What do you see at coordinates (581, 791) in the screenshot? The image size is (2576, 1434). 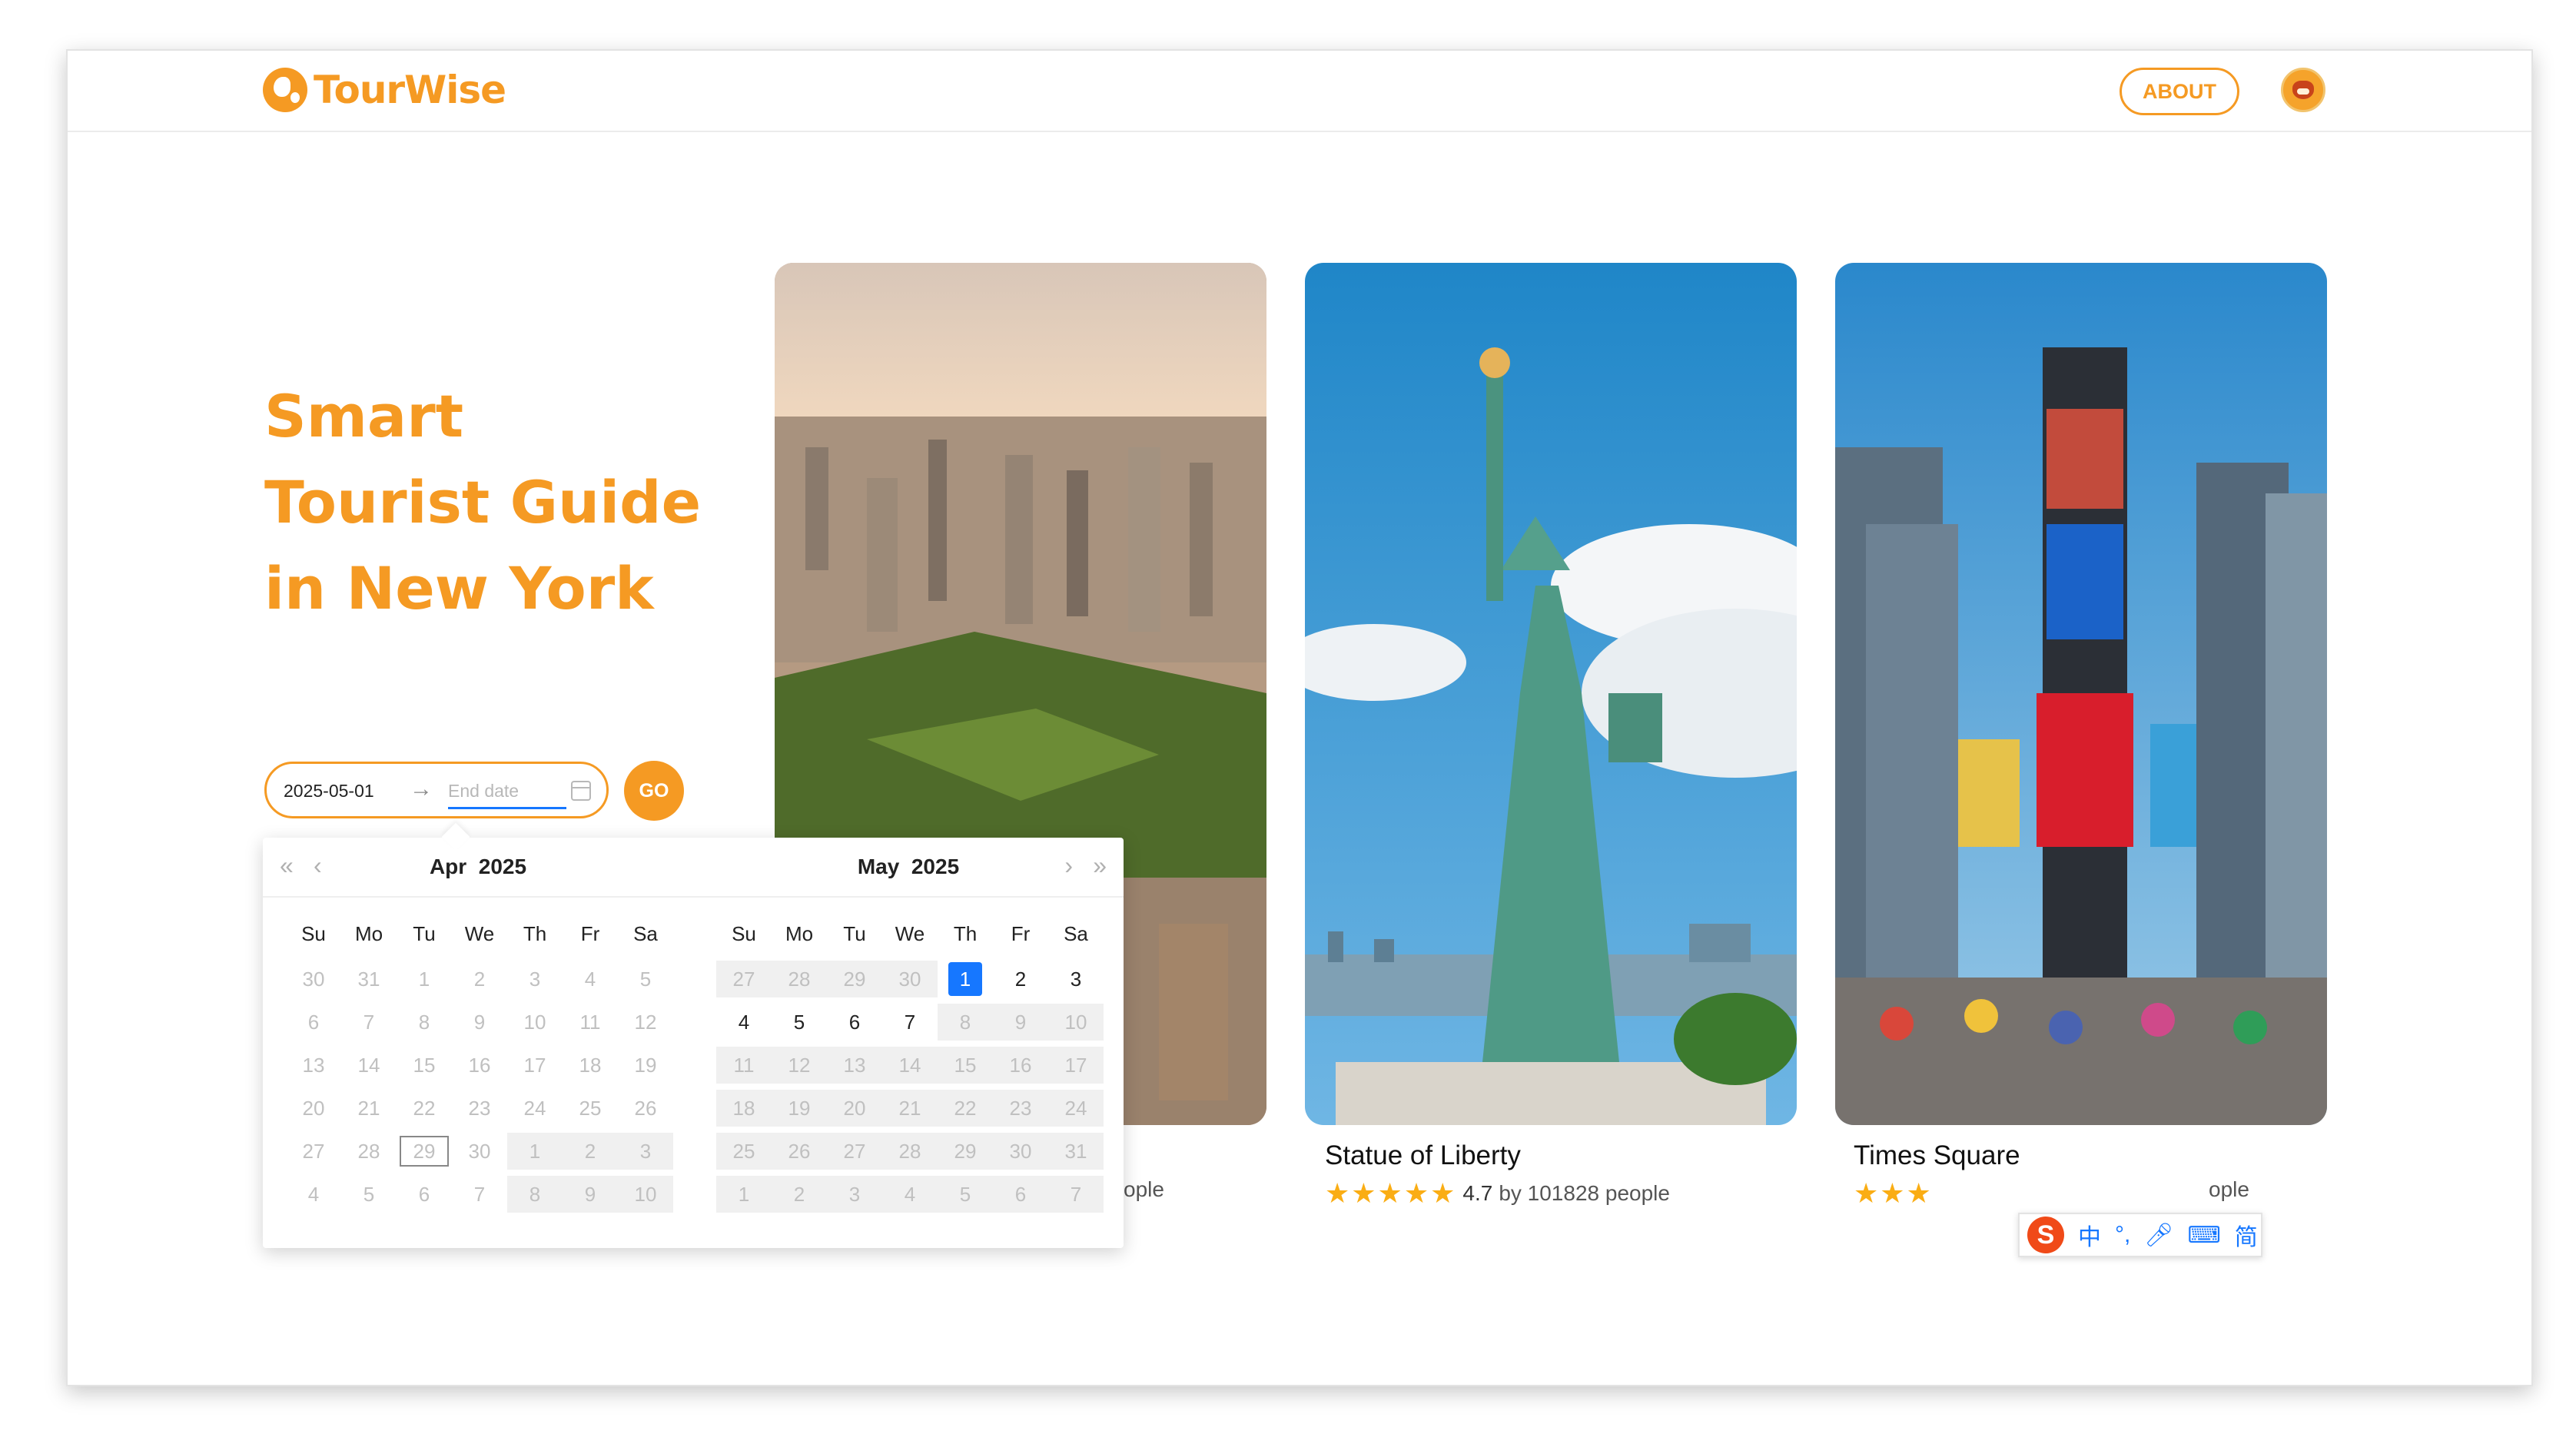 I see `calendar-icon` at bounding box center [581, 791].